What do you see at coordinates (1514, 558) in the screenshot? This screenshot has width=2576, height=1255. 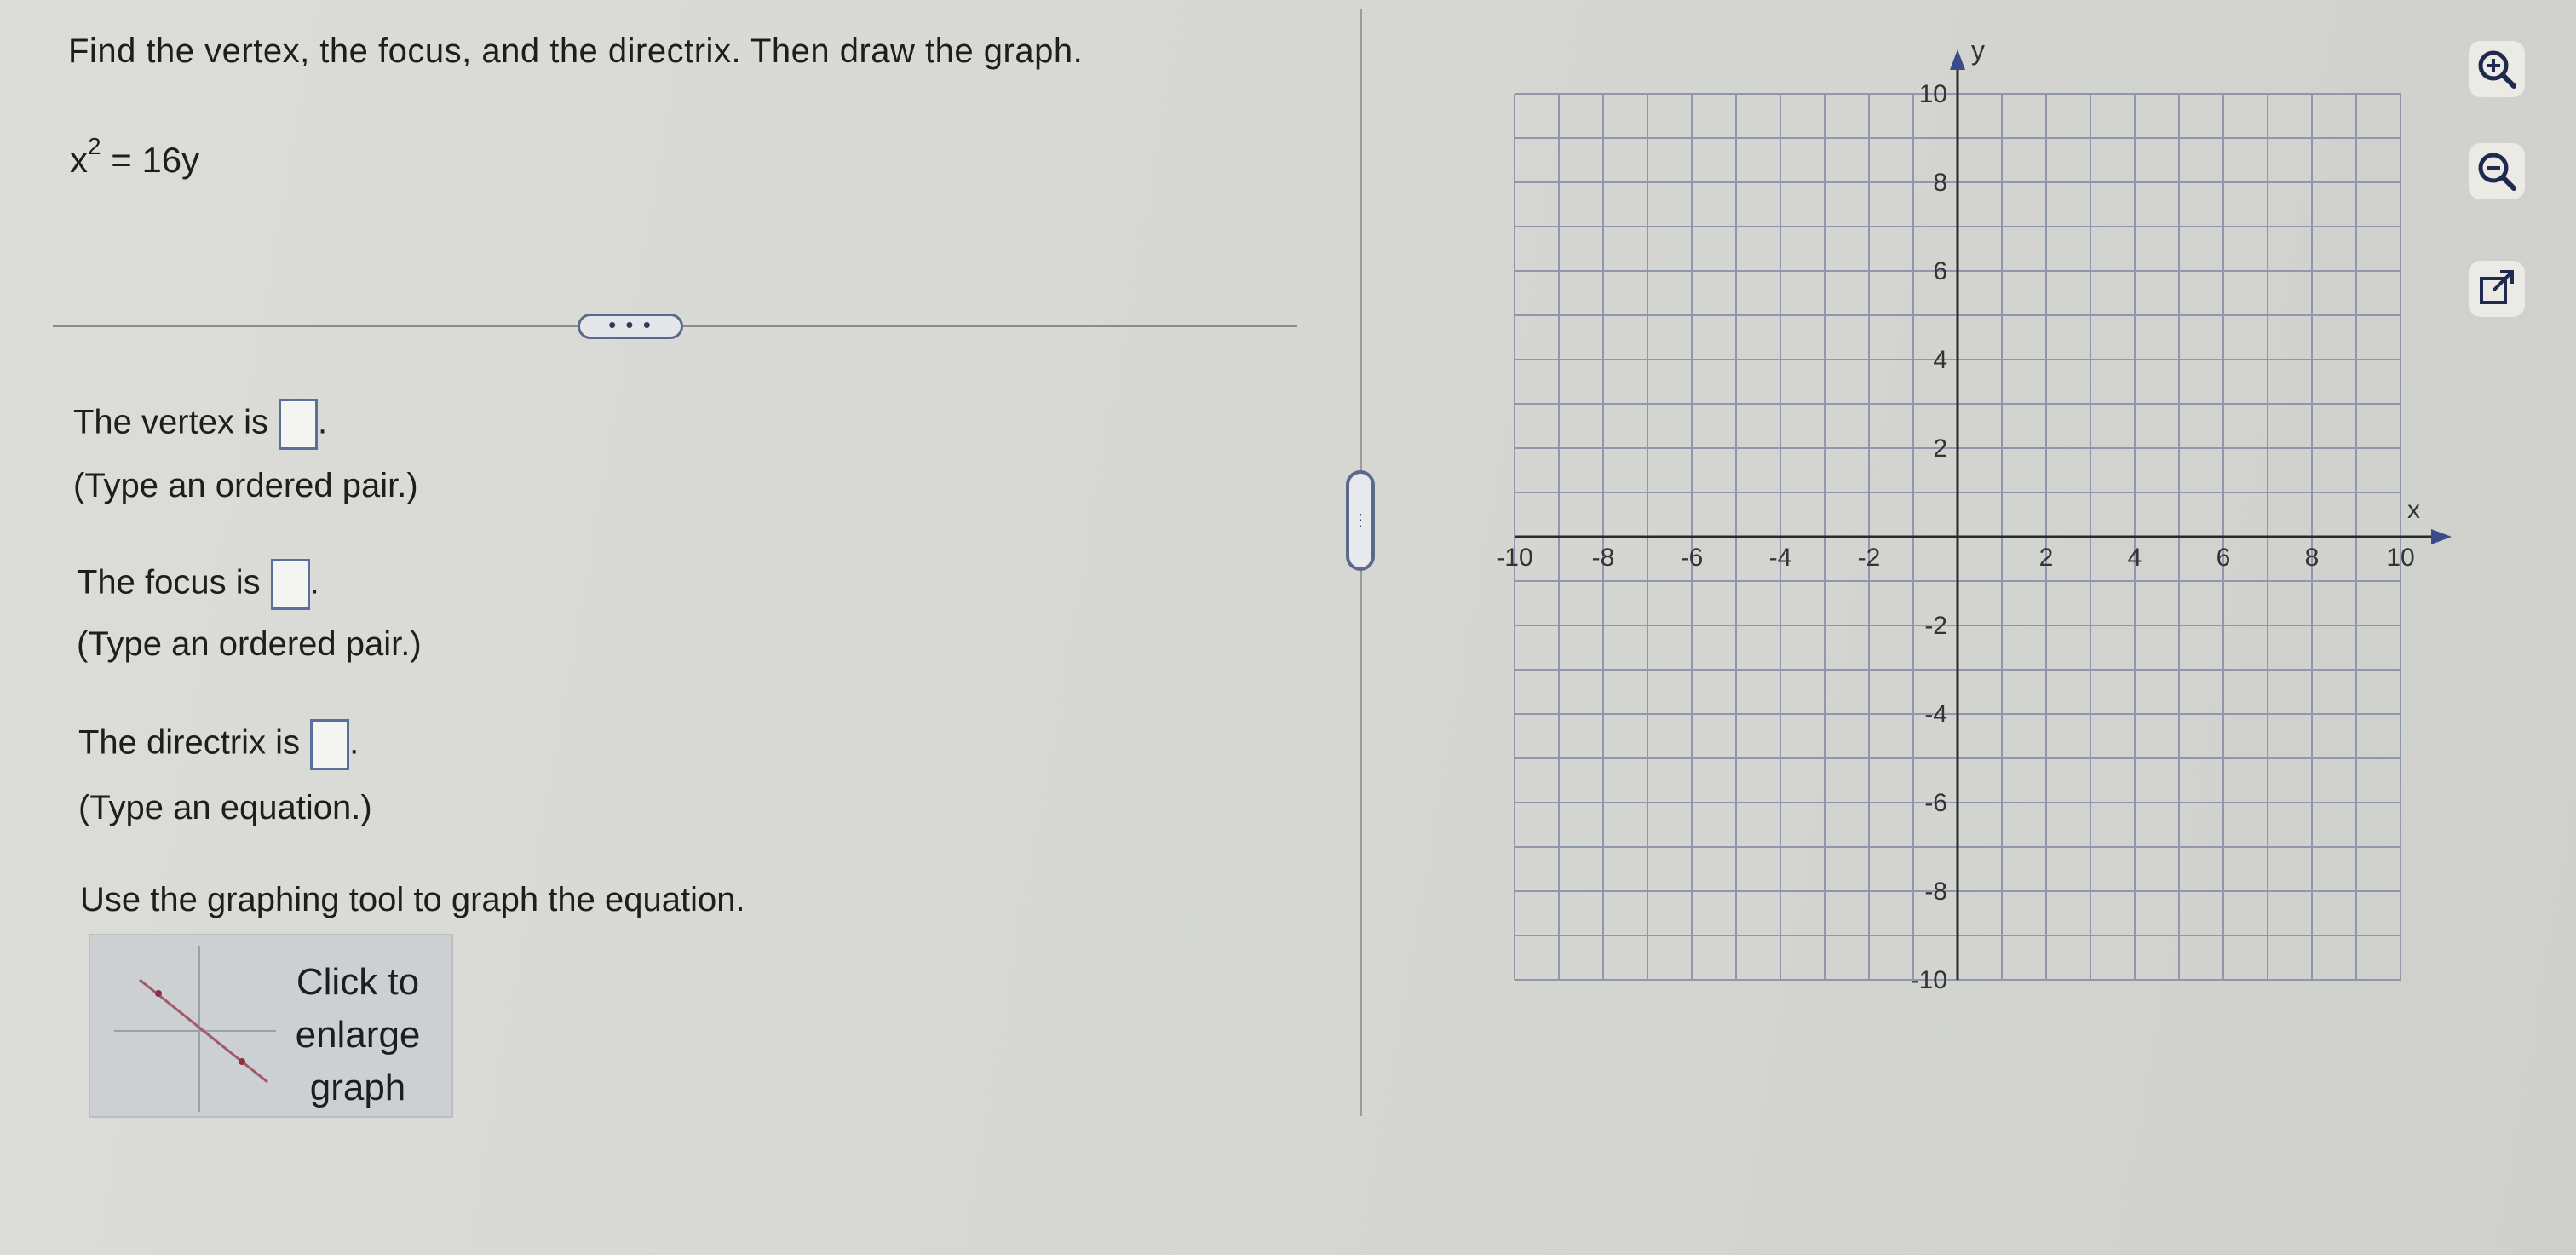 I see `x-tick-label: -10` at bounding box center [1514, 558].